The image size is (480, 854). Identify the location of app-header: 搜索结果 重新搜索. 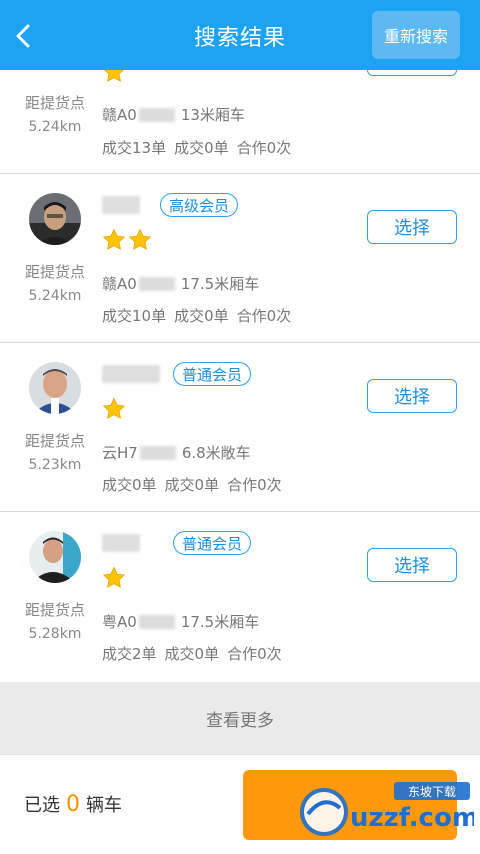
(240, 35).